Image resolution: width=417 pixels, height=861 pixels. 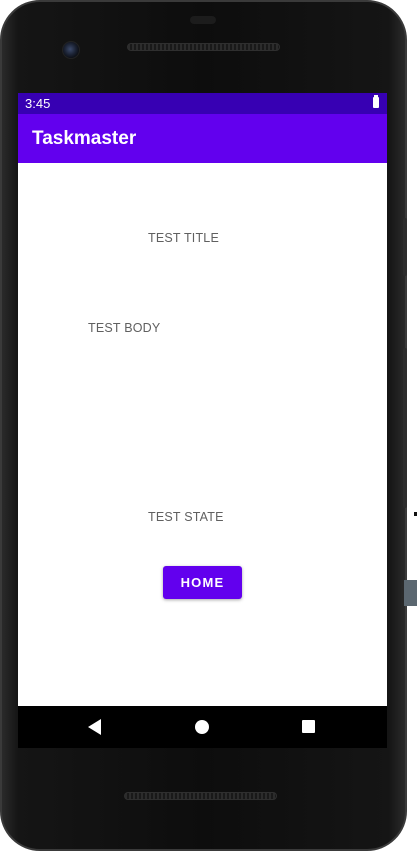 What do you see at coordinates (200, 796) in the screenshot?
I see `bottom-speaker-grille` at bounding box center [200, 796].